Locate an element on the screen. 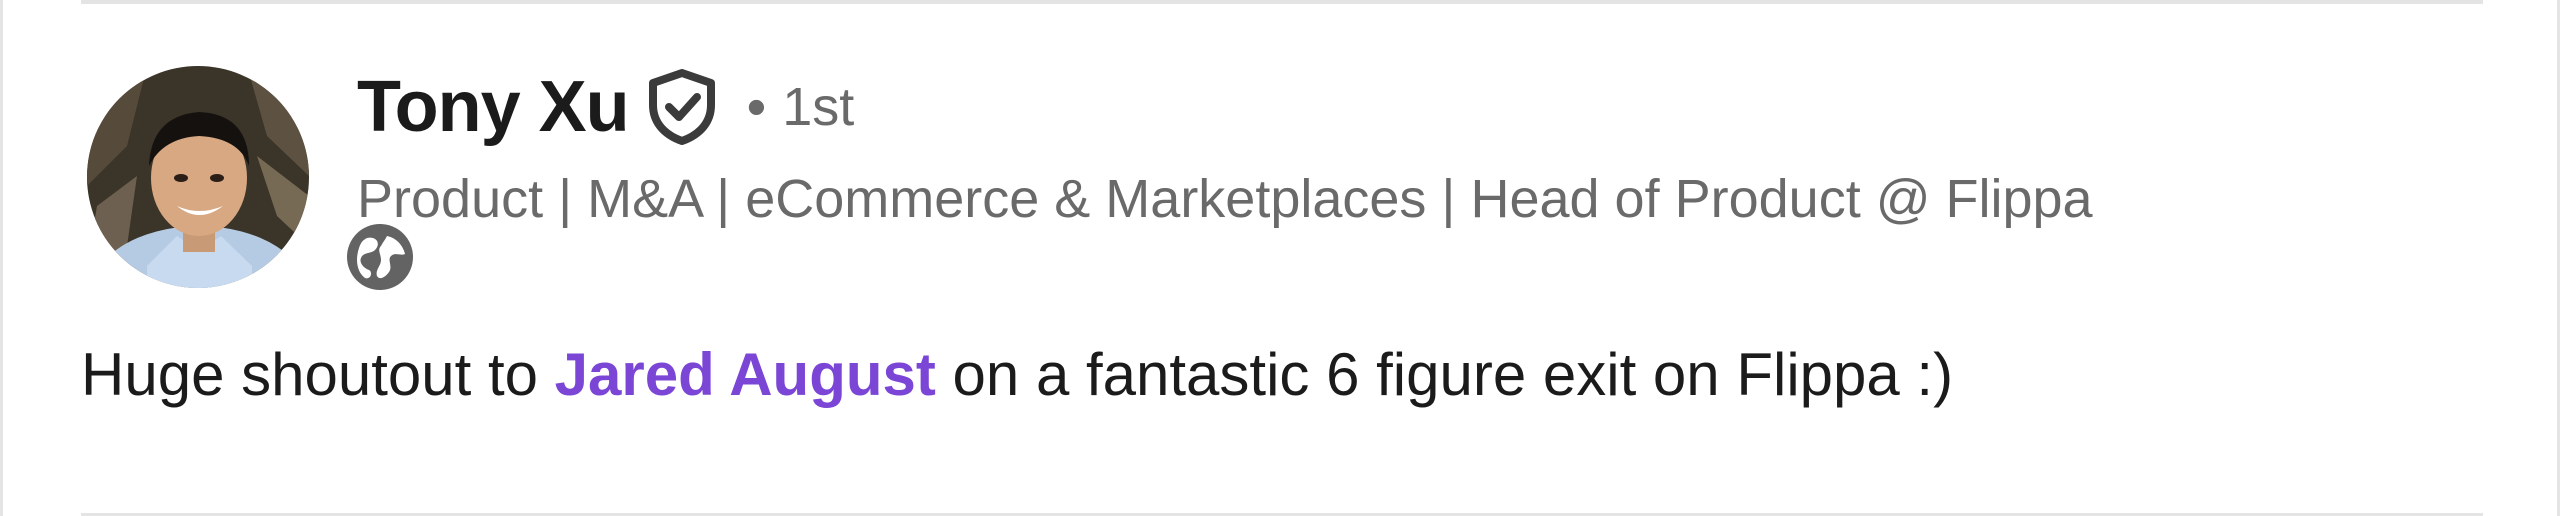 The image size is (2560, 516). connection-degree: 1st is located at coordinates (818, 107).